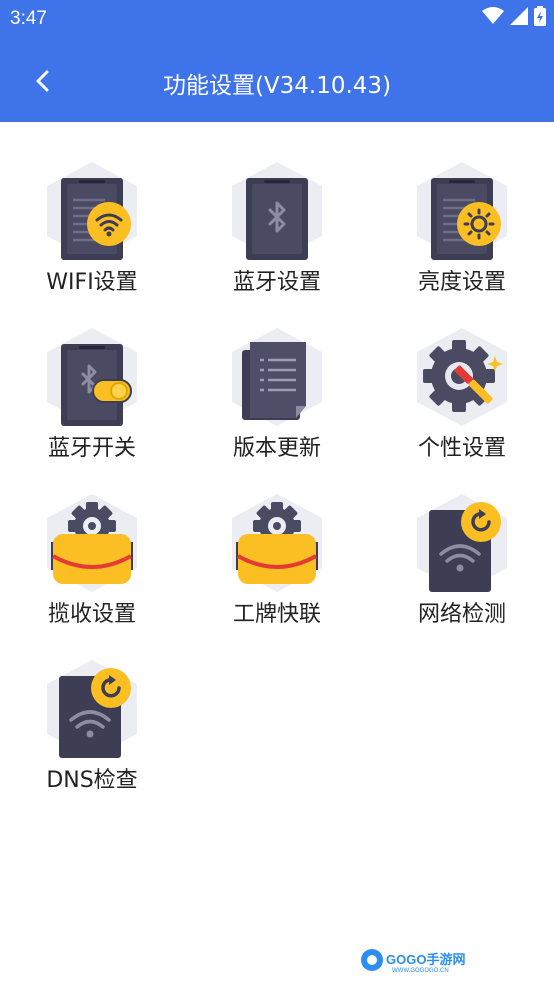  Describe the element at coordinates (462, 542) in the screenshot. I see `network-check-icon` at that location.